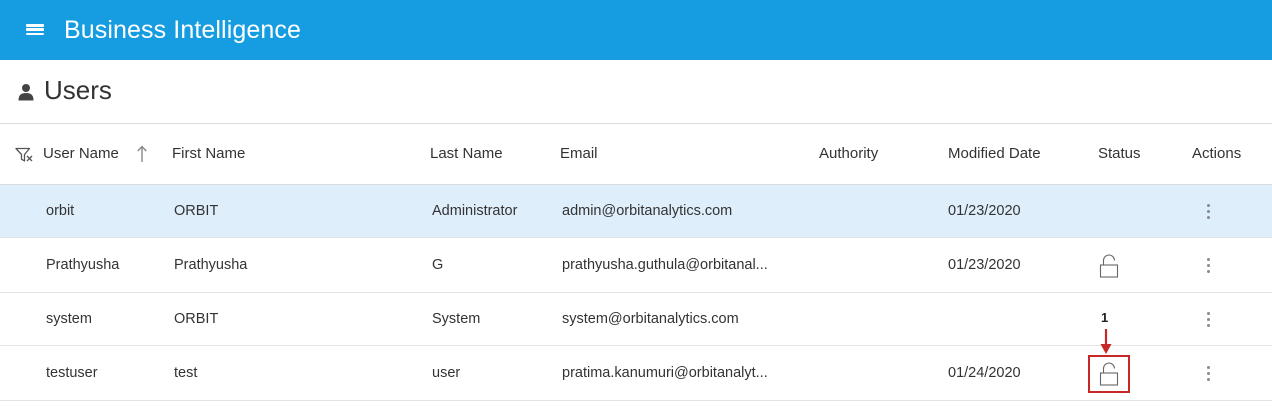 This screenshot has height=409, width=1272. Describe the element at coordinates (1119, 155) in the screenshot. I see `column-header-status: Status` at that location.